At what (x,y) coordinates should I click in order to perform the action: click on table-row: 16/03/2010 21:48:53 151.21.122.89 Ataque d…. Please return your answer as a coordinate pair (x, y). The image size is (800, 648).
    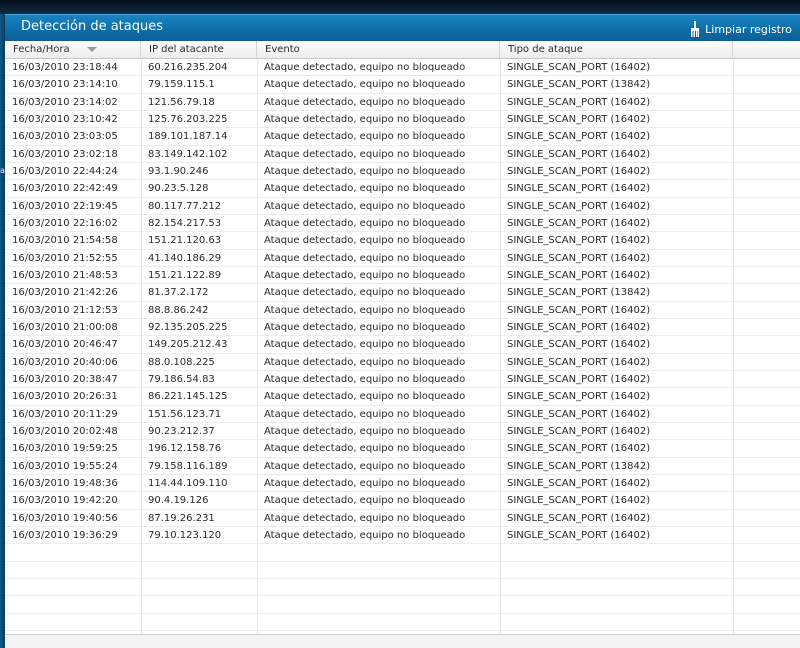
    Looking at the image, I should click on (402, 276).